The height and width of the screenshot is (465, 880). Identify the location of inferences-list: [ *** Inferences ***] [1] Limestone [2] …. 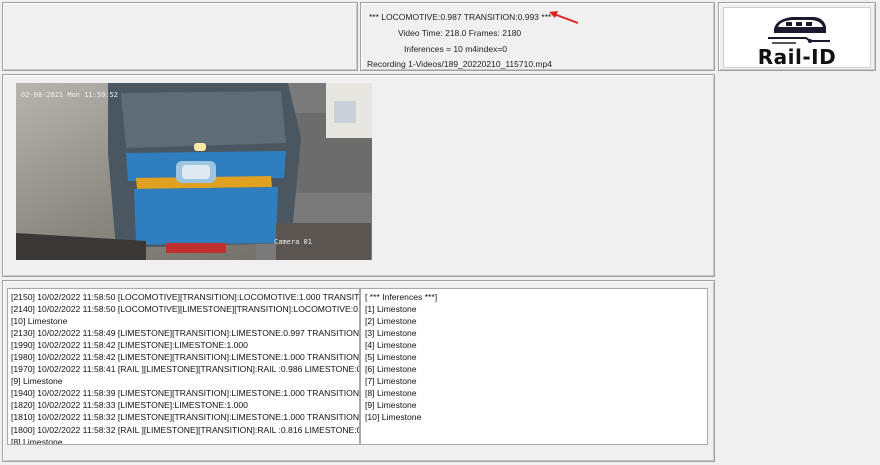
(534, 366).